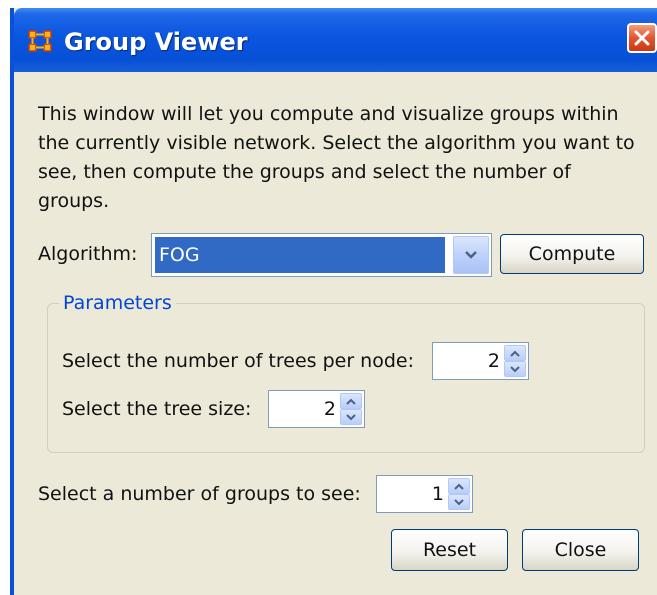 The image size is (657, 595). Describe the element at coordinates (494, 361) in the screenshot. I see `trees-per-node-value: 2` at that location.